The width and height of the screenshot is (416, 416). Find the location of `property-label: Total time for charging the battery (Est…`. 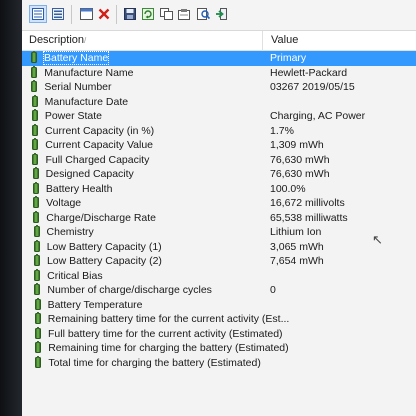

property-label: Total time for charging the battery (Est… is located at coordinates (154, 362).